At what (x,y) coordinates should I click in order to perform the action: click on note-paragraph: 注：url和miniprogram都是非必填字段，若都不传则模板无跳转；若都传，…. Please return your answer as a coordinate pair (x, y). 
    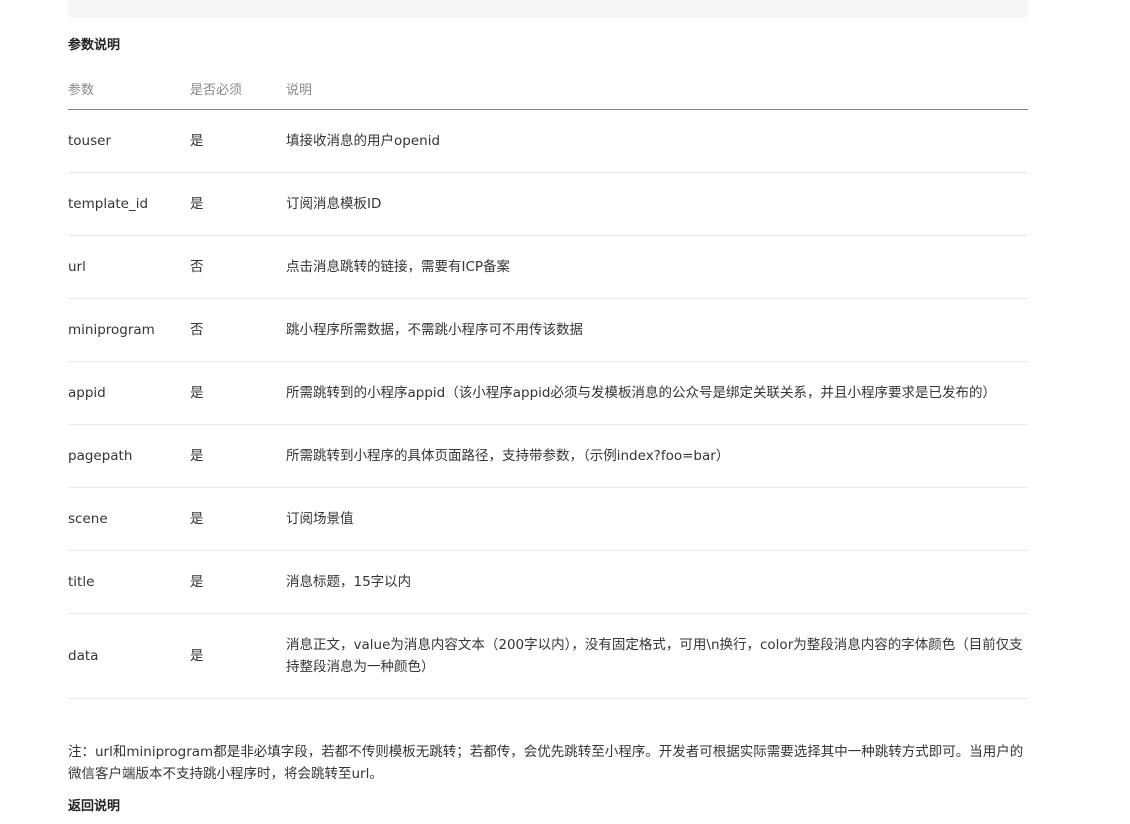
    Looking at the image, I should click on (546, 763).